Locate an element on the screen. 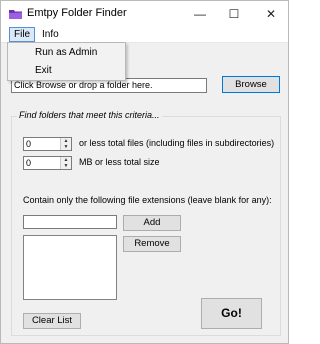 This screenshot has width=320, height=344. go-button: Go! is located at coordinates (231, 313).